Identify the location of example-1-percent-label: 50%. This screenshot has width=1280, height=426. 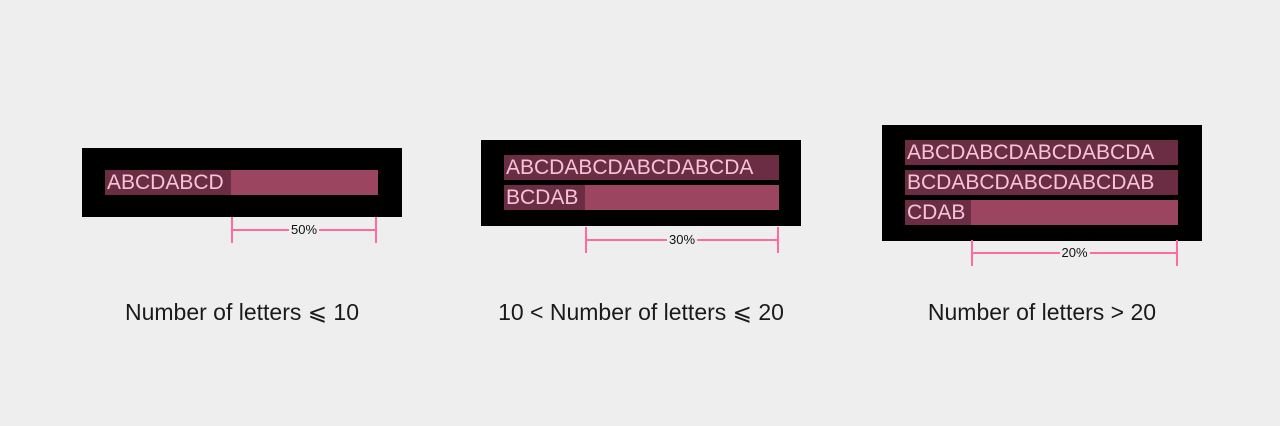
(304, 229).